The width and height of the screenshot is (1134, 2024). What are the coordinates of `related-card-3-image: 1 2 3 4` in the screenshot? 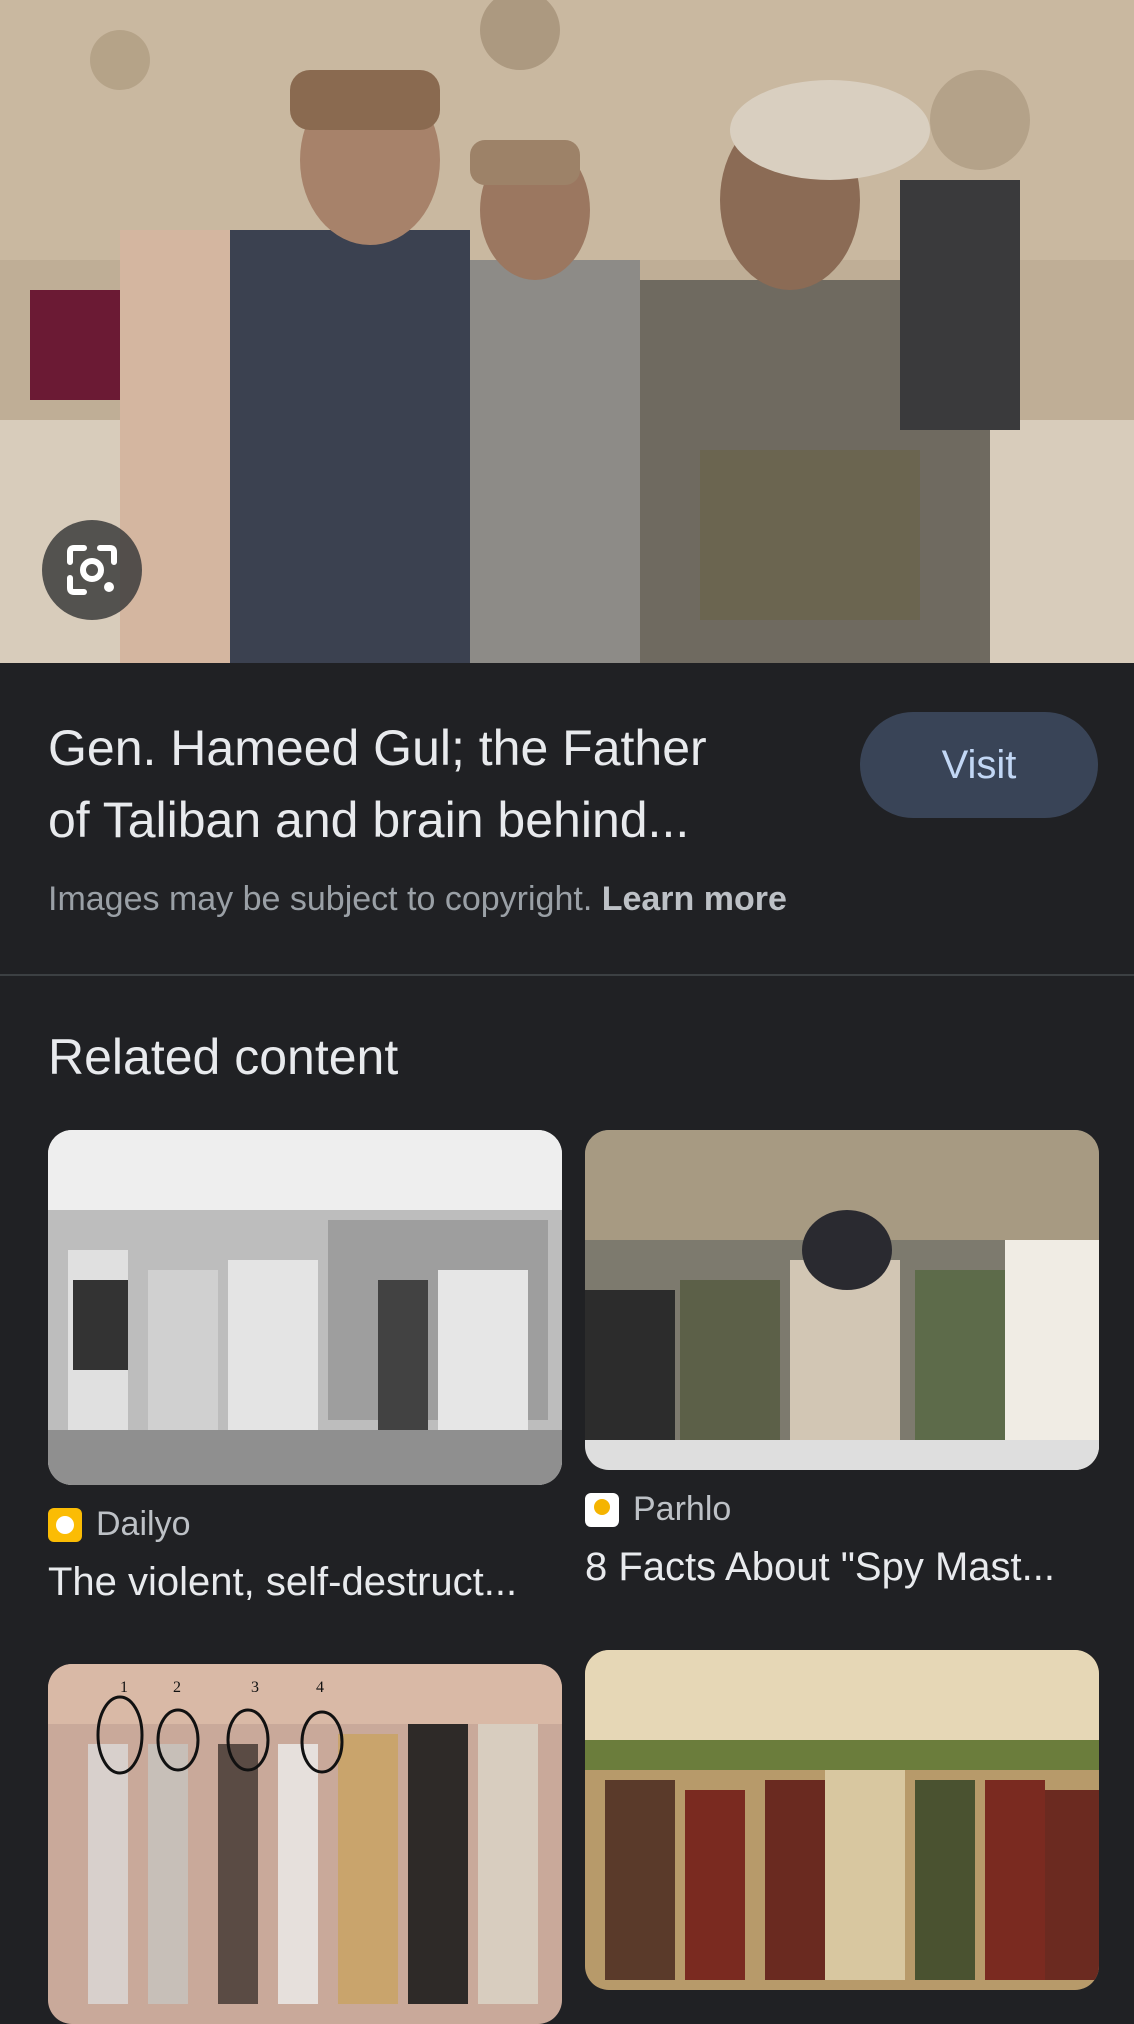 It's located at (305, 1844).